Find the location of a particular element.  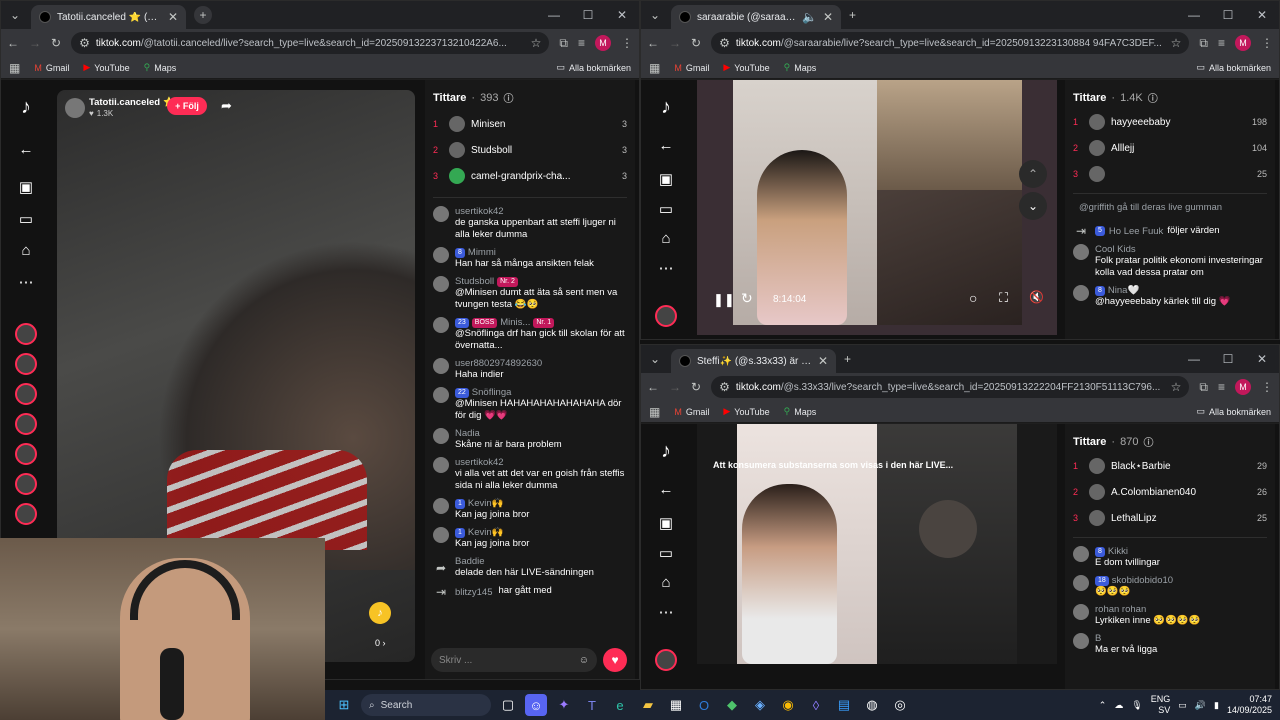

live-video-player: ❚❚ ↻ 8:14:04 ○ ⛶ 🔇 ⌃ ⌄ is located at coordinates (877, 207).